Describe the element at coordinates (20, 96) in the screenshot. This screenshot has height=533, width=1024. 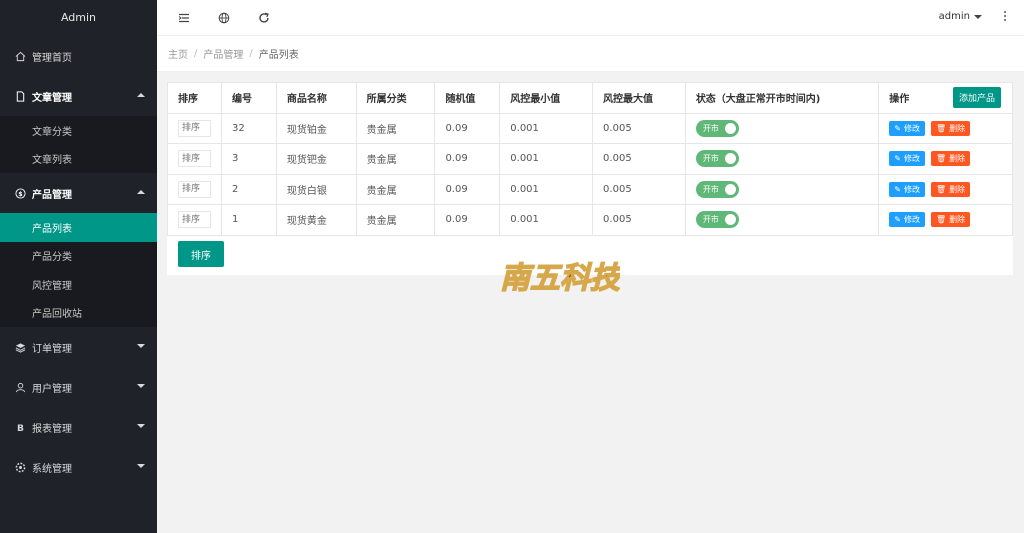
I see `document-icon` at that location.